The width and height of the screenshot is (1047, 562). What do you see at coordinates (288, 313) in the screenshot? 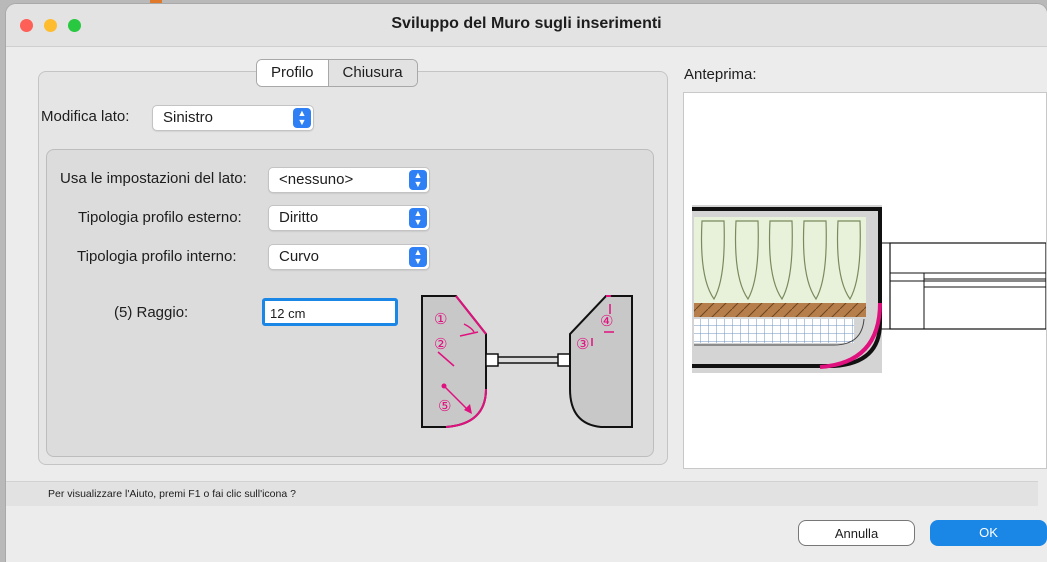
I see `radius-input-value: 12 cm` at bounding box center [288, 313].